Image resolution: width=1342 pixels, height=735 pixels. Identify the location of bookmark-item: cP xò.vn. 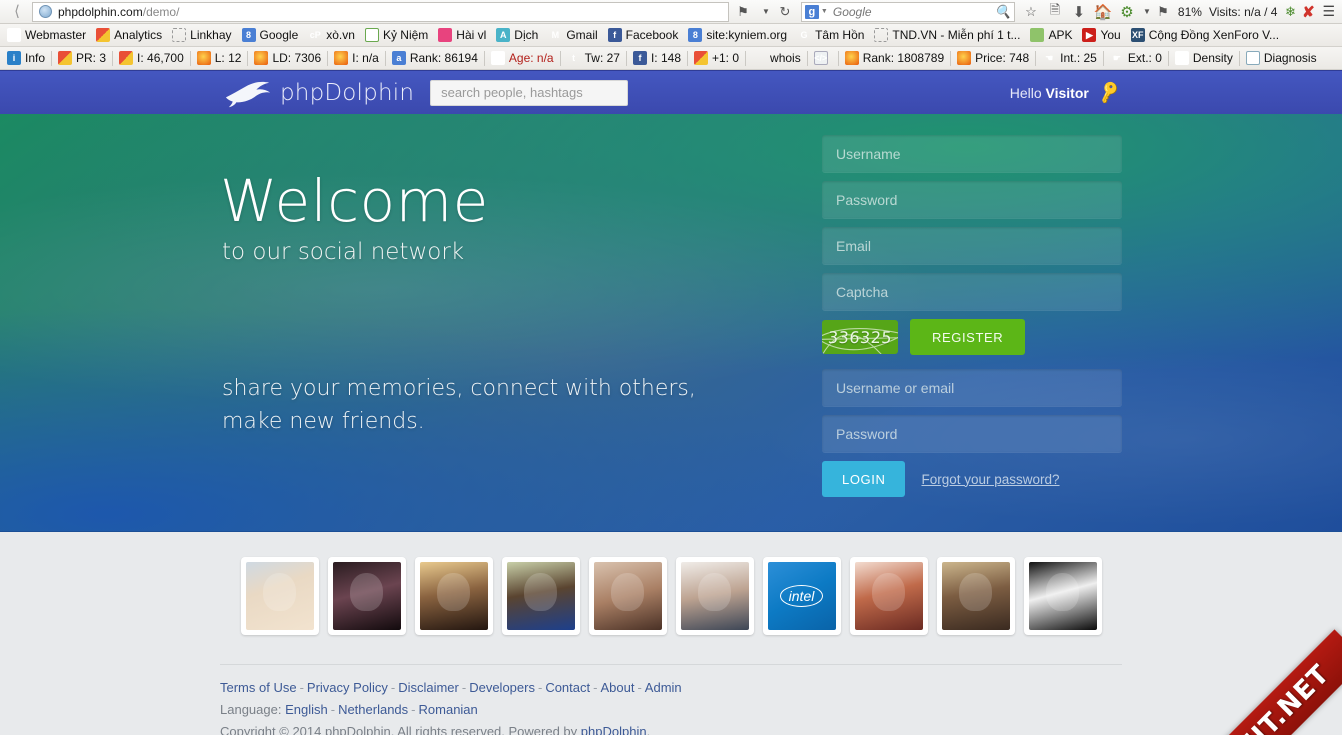
(331, 35).